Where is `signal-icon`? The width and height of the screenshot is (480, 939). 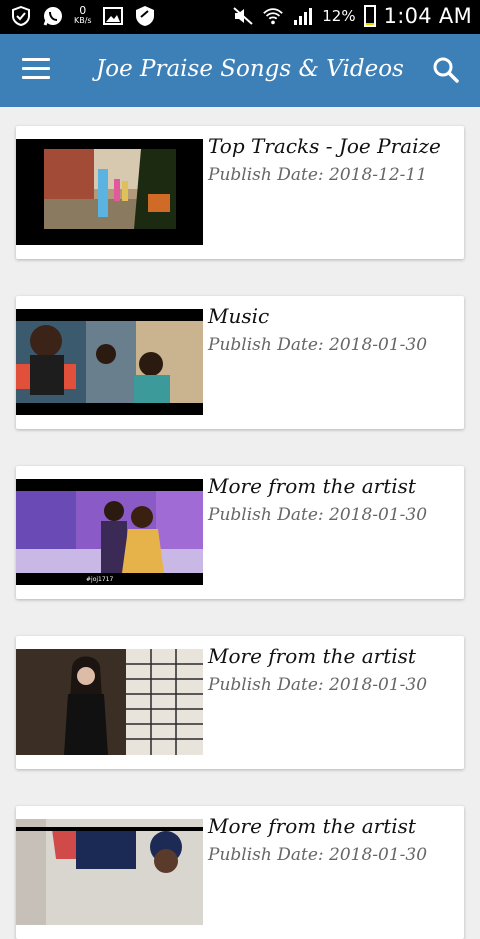 signal-icon is located at coordinates (303, 16).